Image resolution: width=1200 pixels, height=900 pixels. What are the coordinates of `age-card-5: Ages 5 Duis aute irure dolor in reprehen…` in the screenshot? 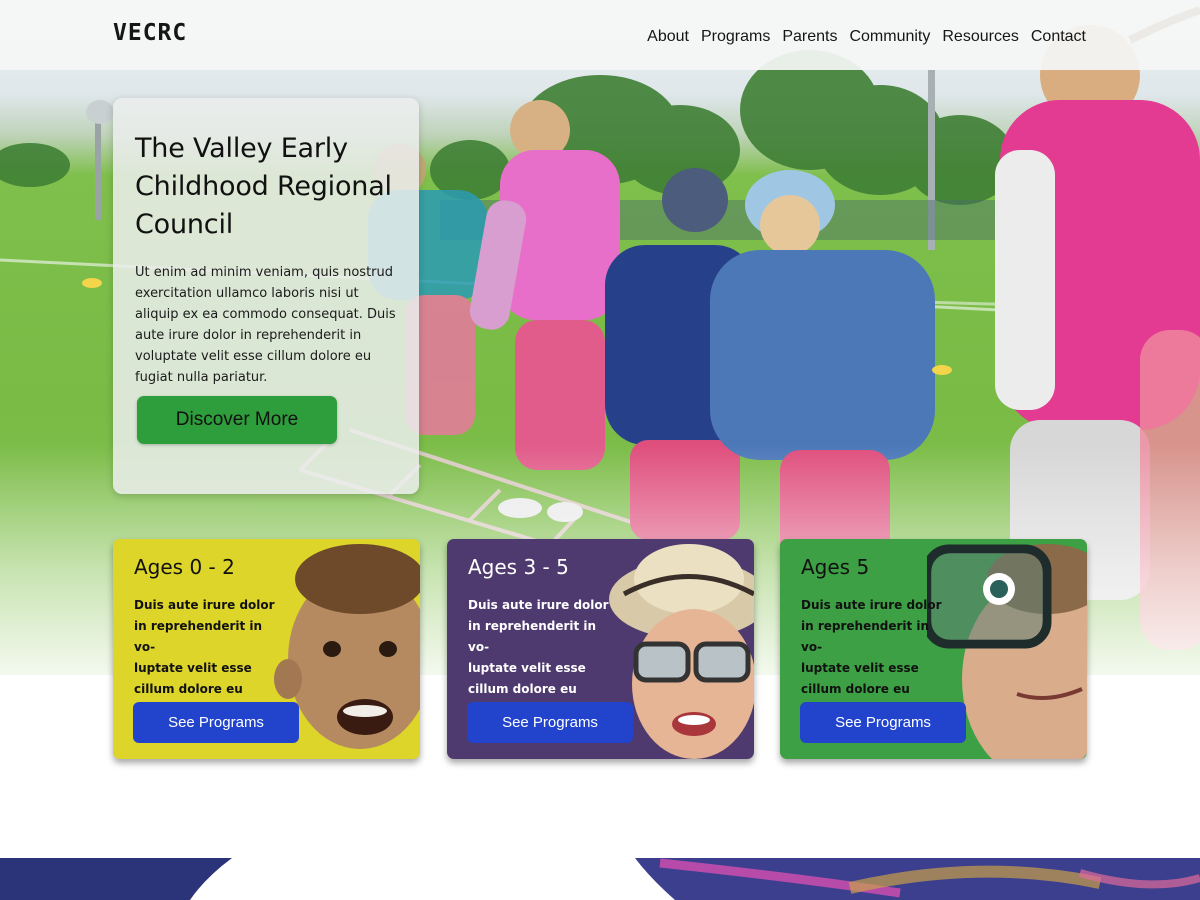 It's located at (933, 649).